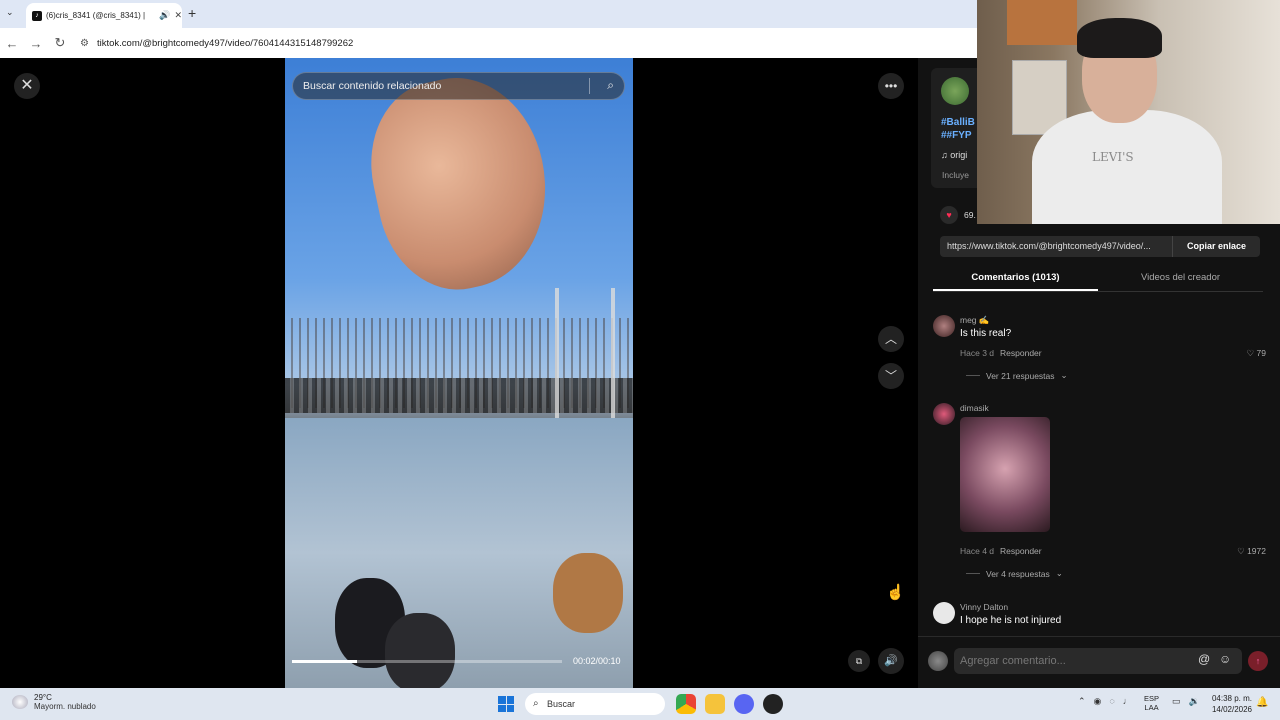  I want to click on mic-icon: ♩, so click(1127, 701).